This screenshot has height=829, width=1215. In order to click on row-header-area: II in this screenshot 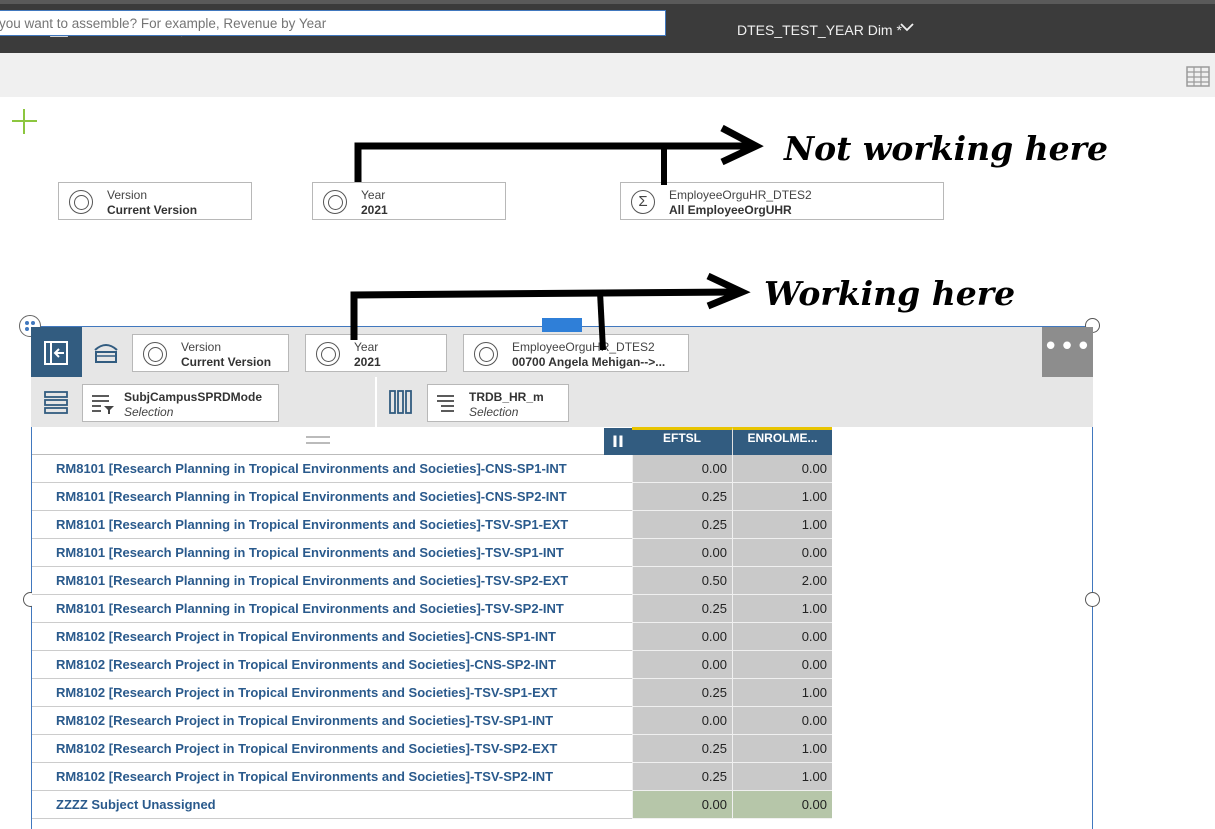, I will do `click(332, 441)`.